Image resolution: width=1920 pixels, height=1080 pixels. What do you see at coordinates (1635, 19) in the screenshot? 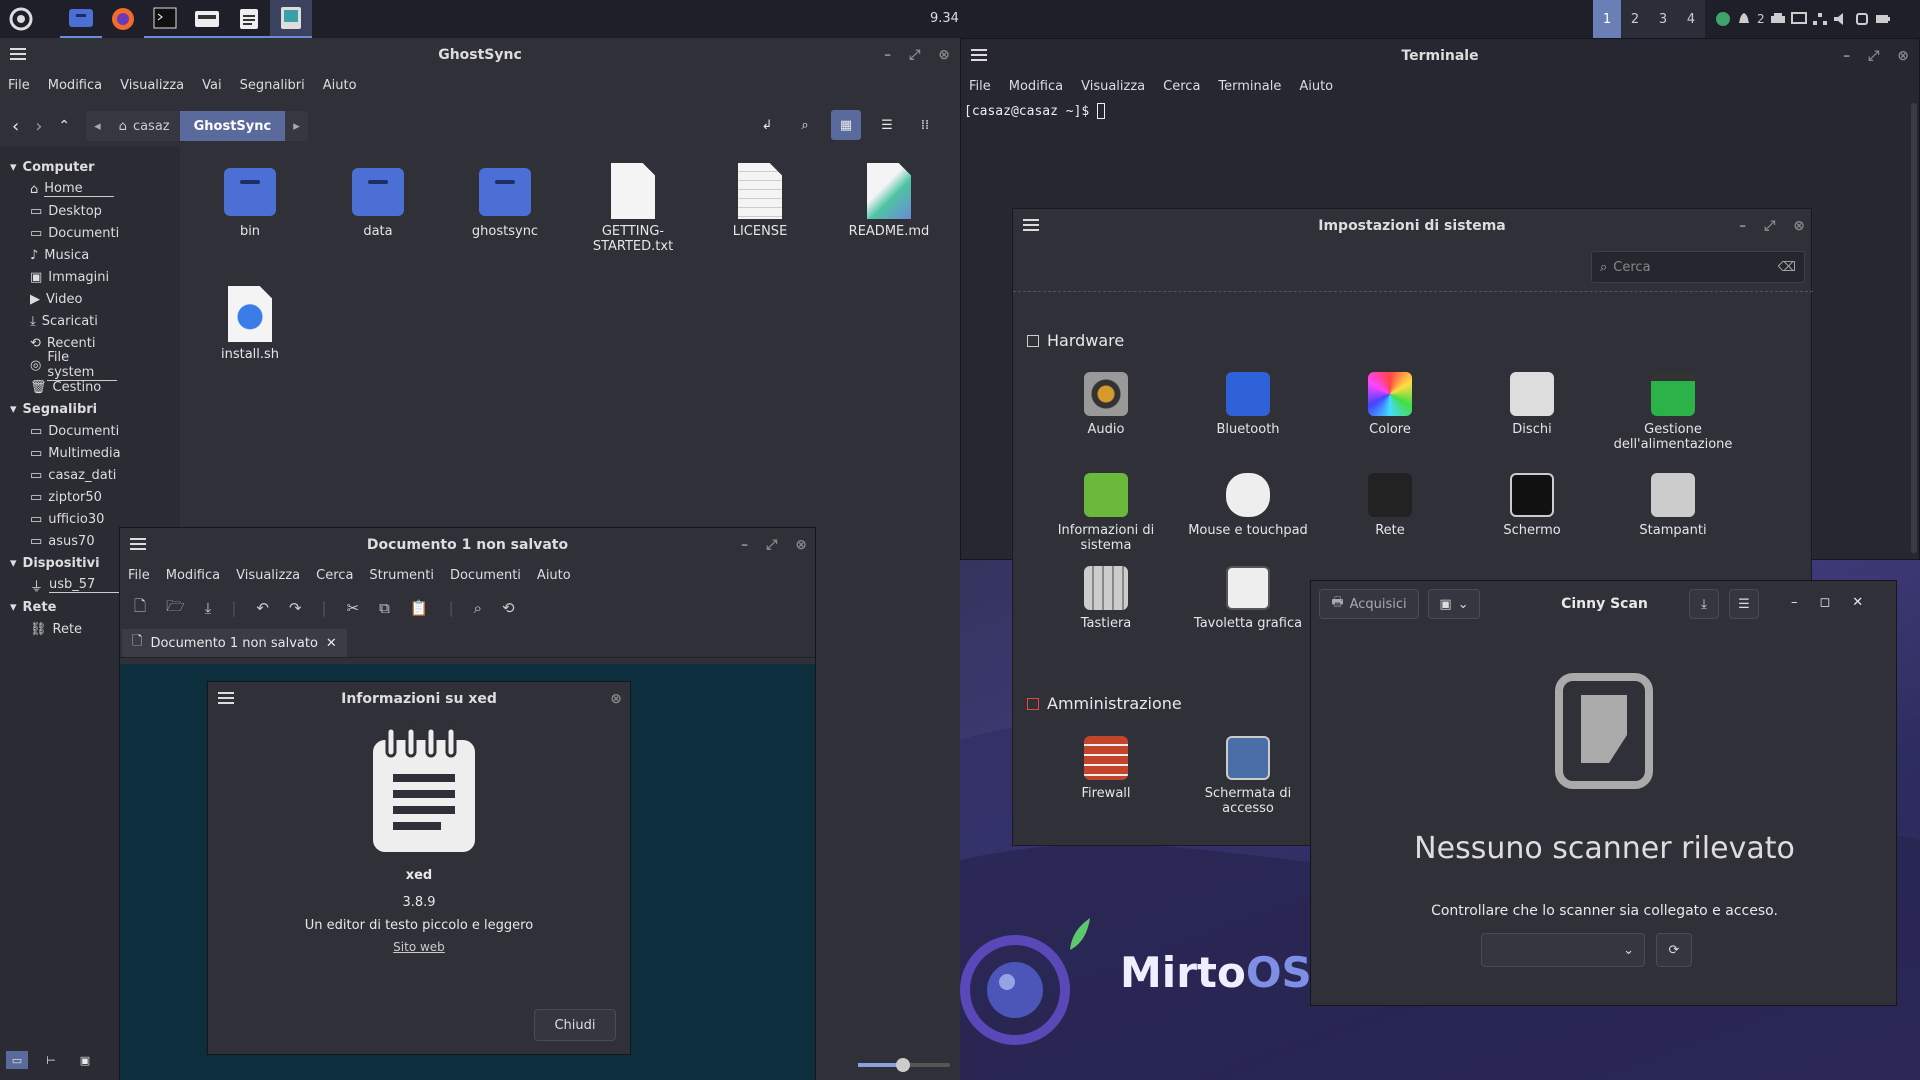
I see `workspace-2: 2` at bounding box center [1635, 19].